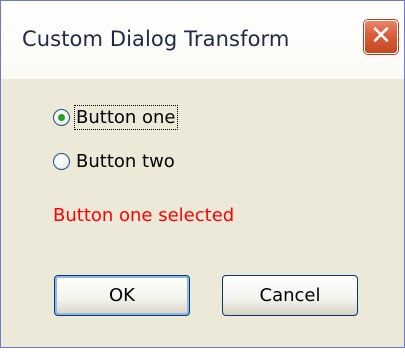 This screenshot has width=405, height=356. I want to click on radio-button-one: Button one, so click(115, 117).